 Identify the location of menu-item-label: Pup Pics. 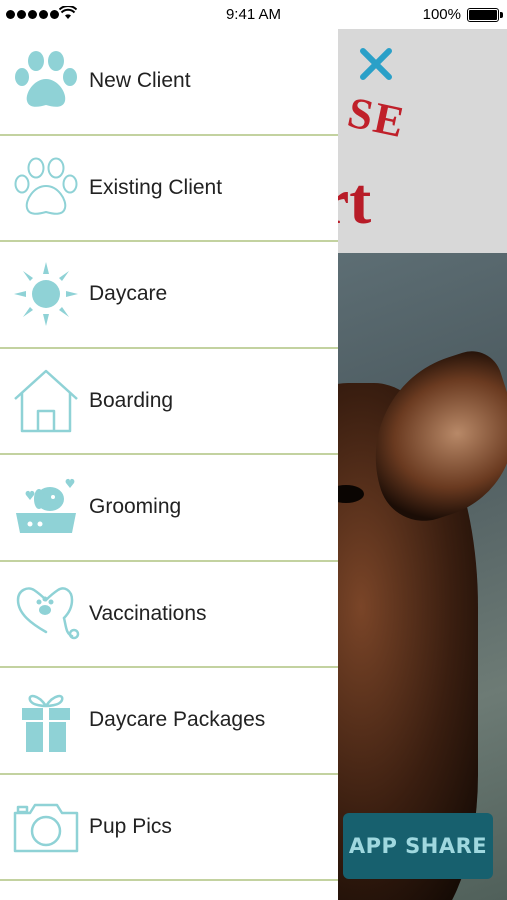
(130, 826).